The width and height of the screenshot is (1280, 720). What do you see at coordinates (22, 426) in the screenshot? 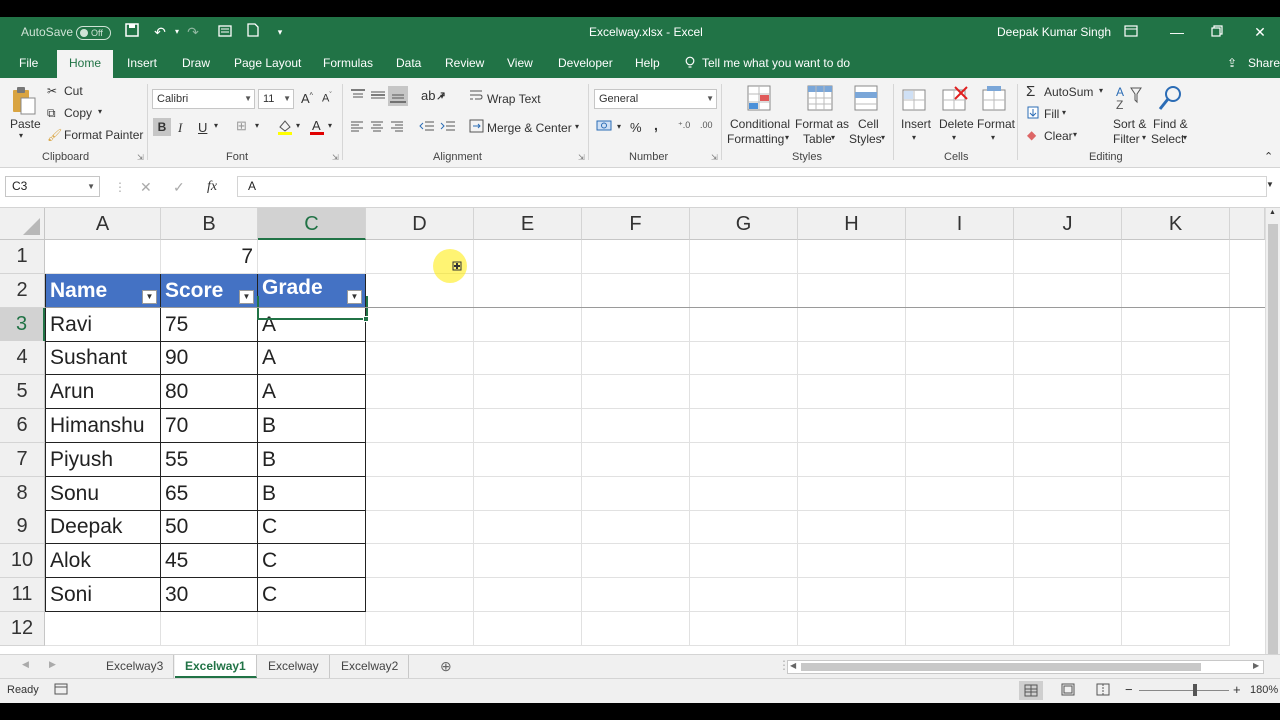
I see `row-header-6: 6` at bounding box center [22, 426].